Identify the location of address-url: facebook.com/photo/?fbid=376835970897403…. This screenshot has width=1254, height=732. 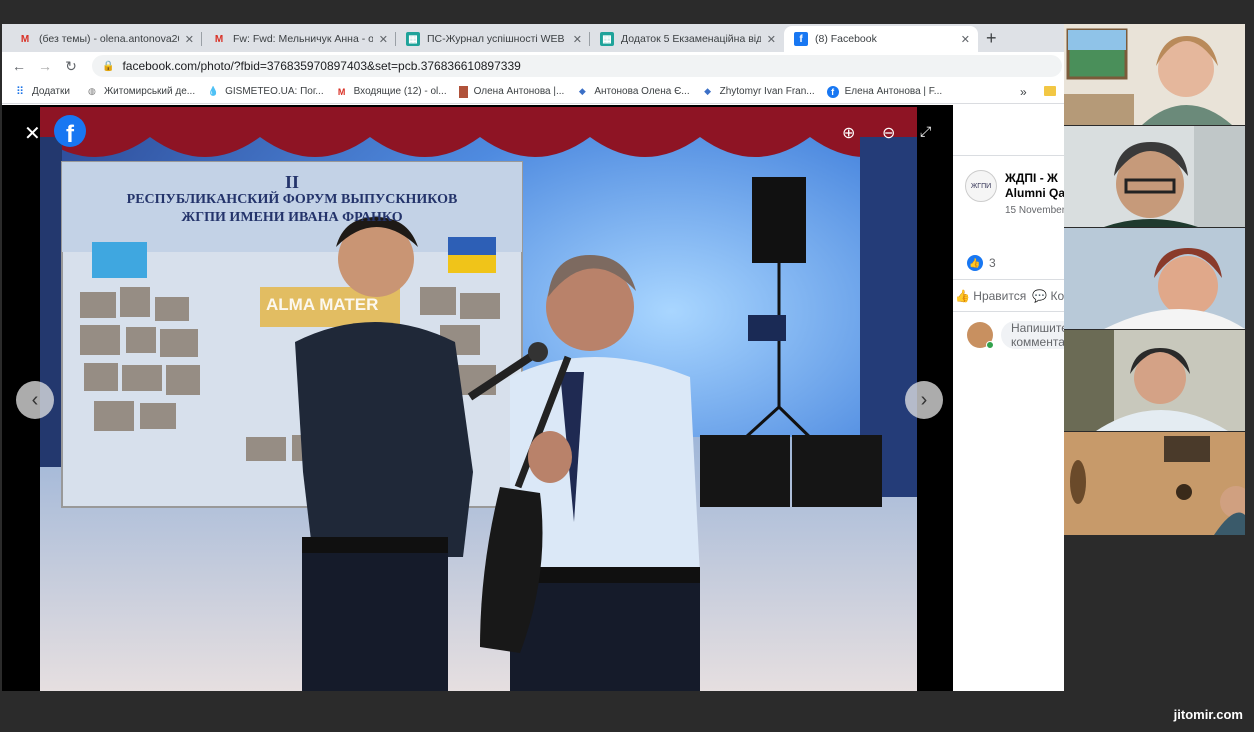
(321, 66).